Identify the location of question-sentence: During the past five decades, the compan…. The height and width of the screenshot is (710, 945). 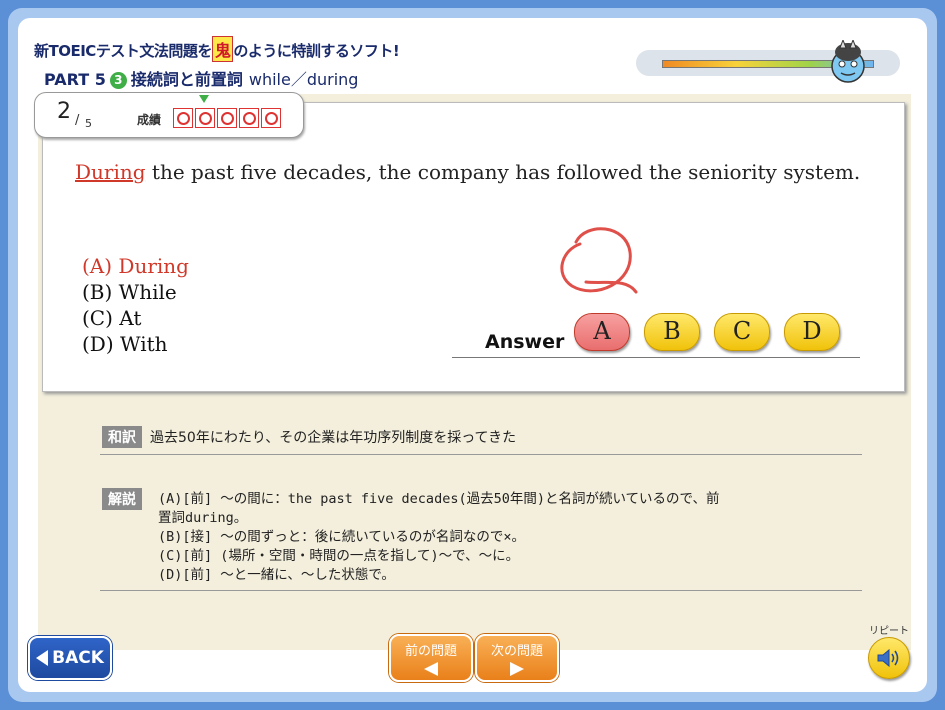
(467, 172).